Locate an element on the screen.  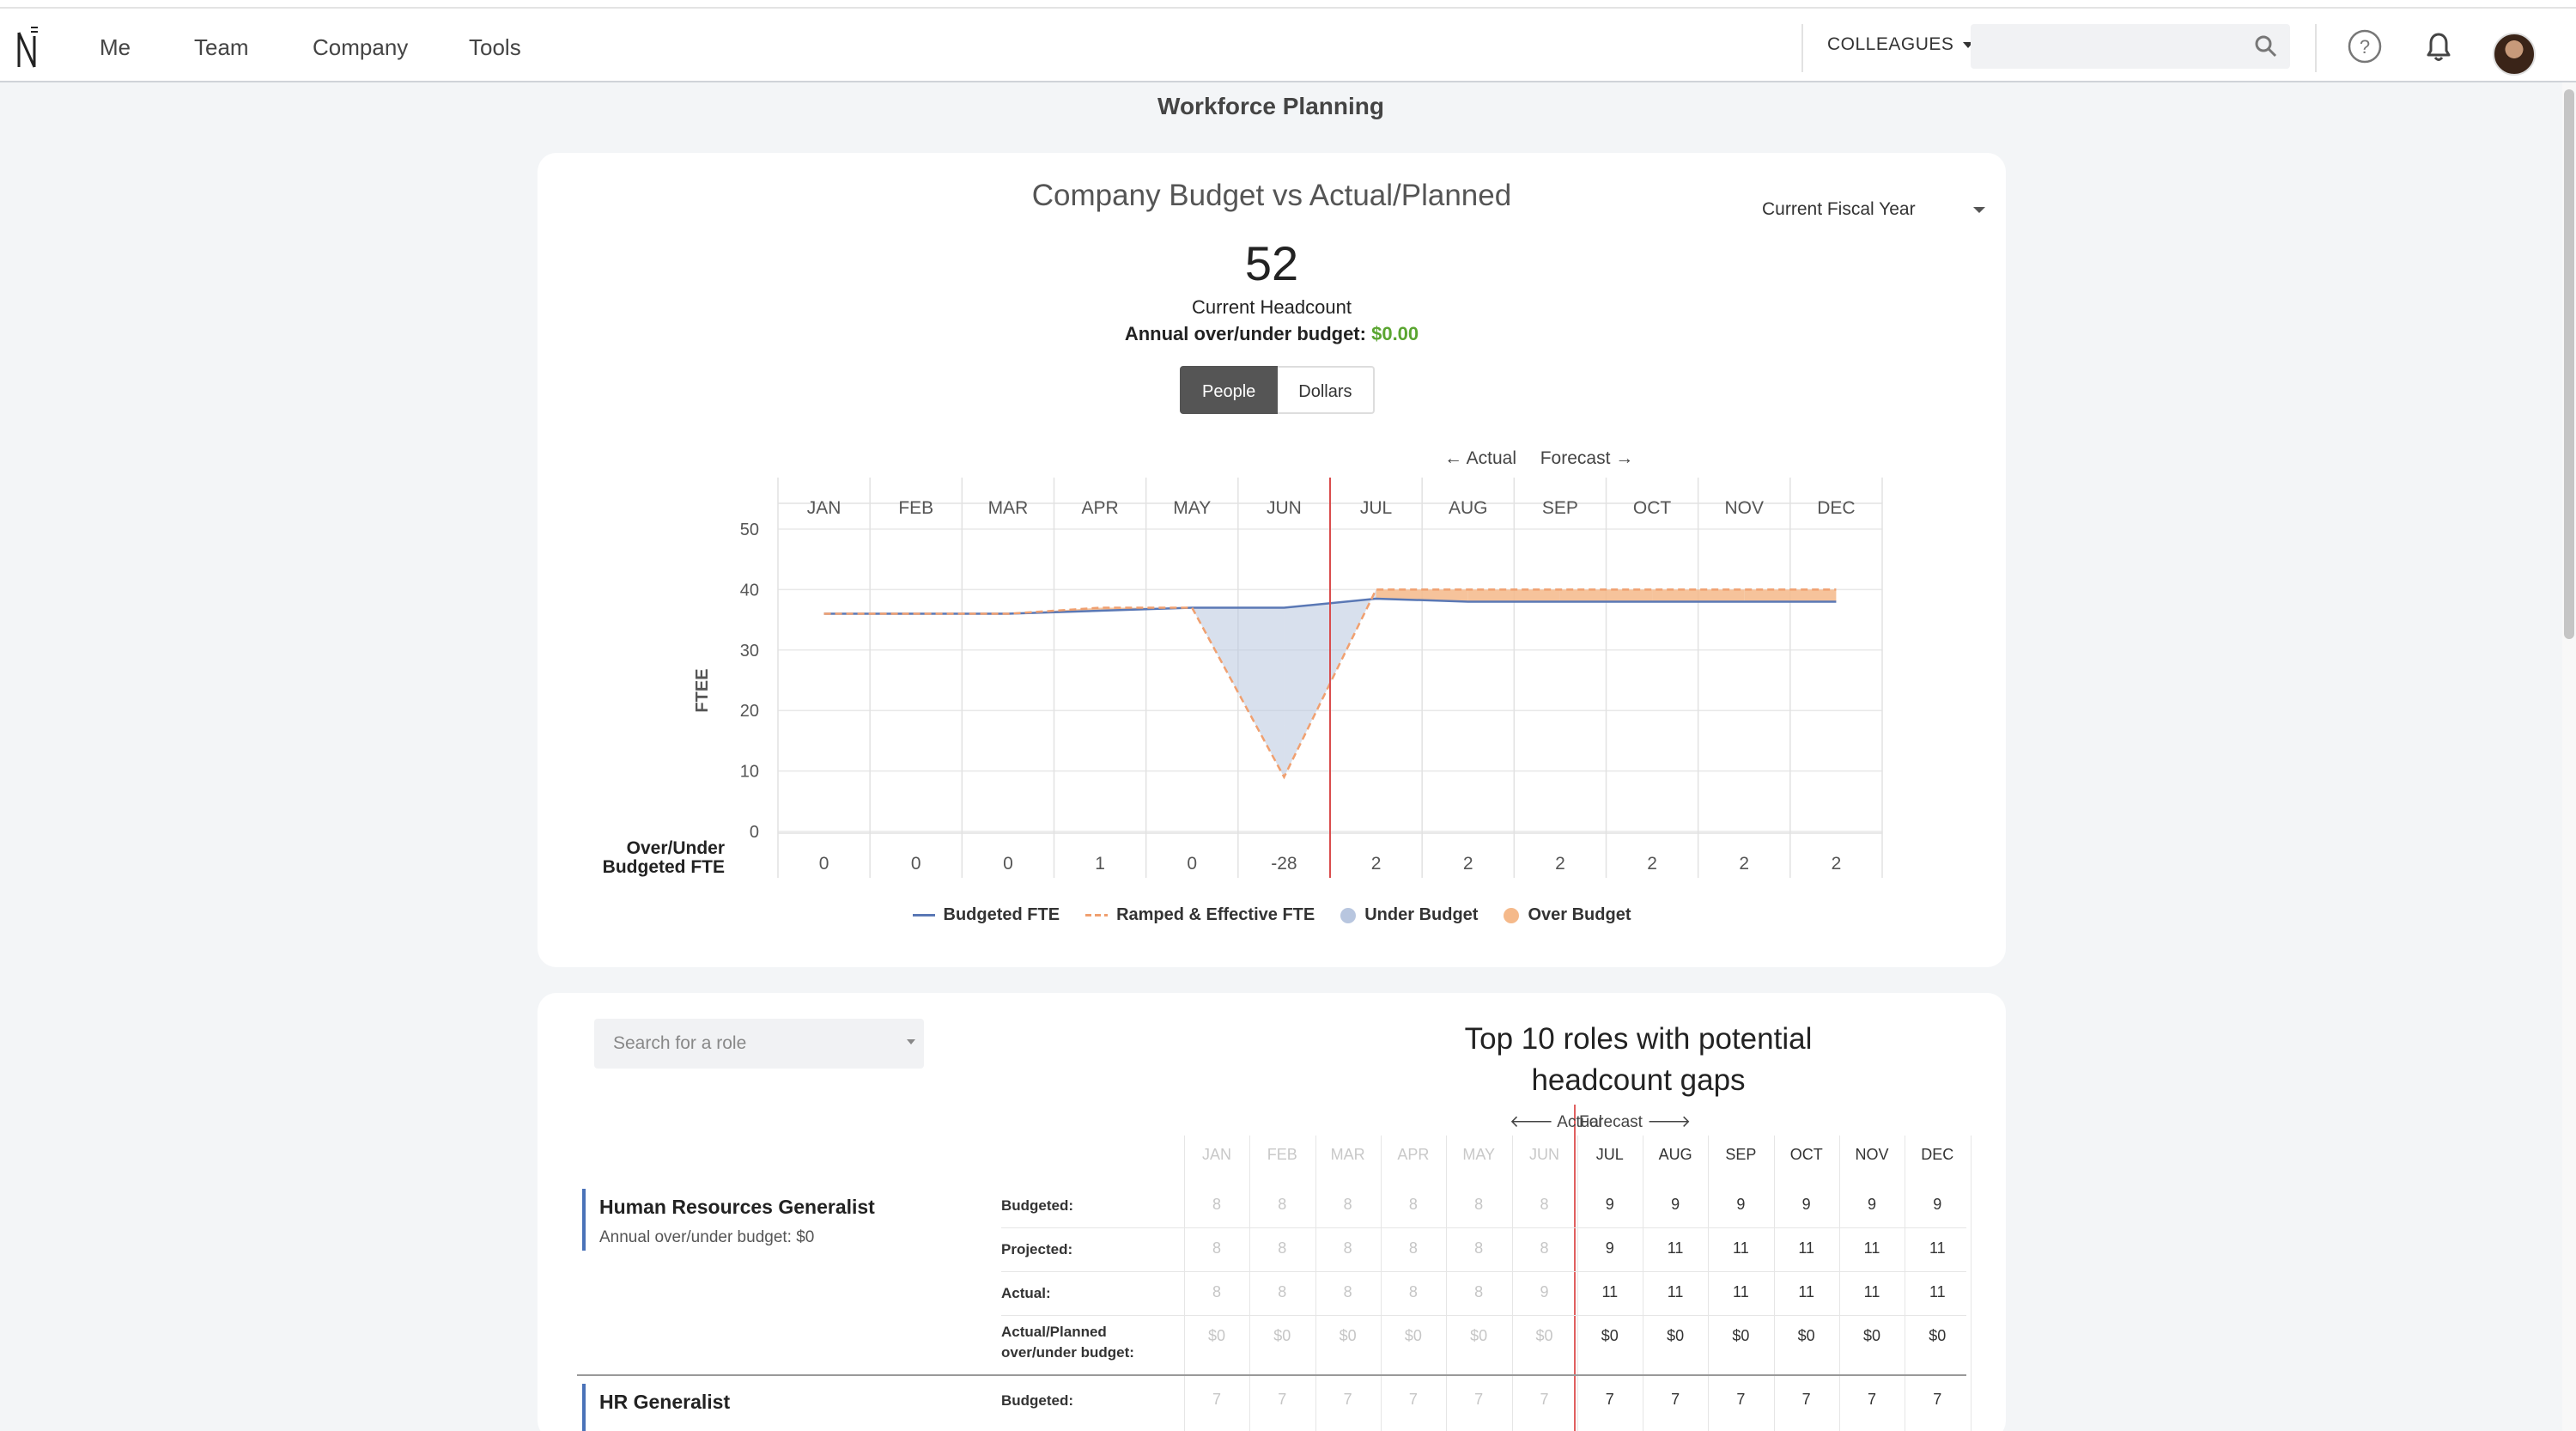
month-label: OCT is located at coordinates (1653, 508).